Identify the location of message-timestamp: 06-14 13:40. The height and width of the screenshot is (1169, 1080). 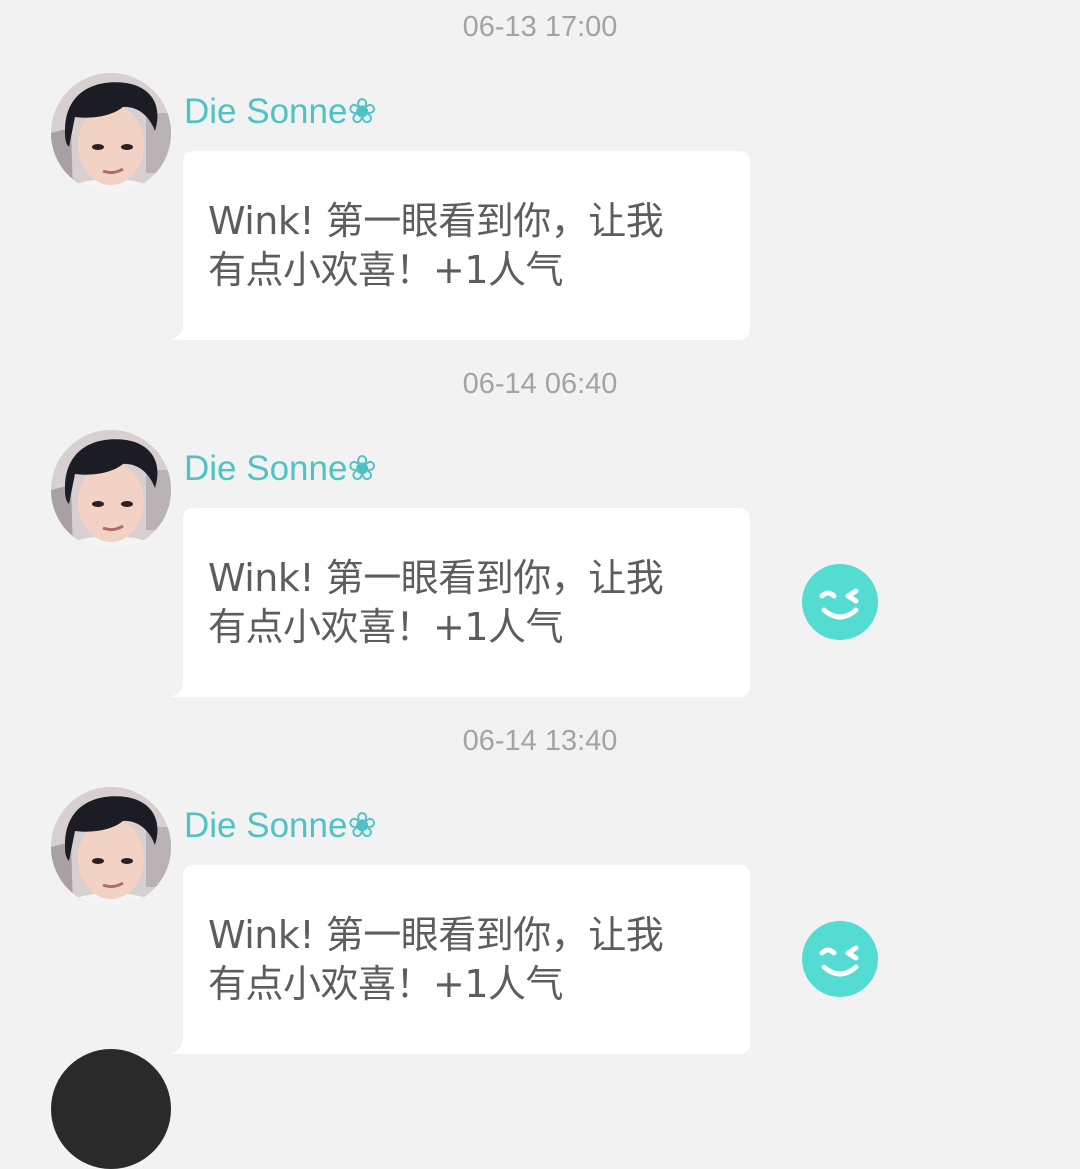
(540, 741).